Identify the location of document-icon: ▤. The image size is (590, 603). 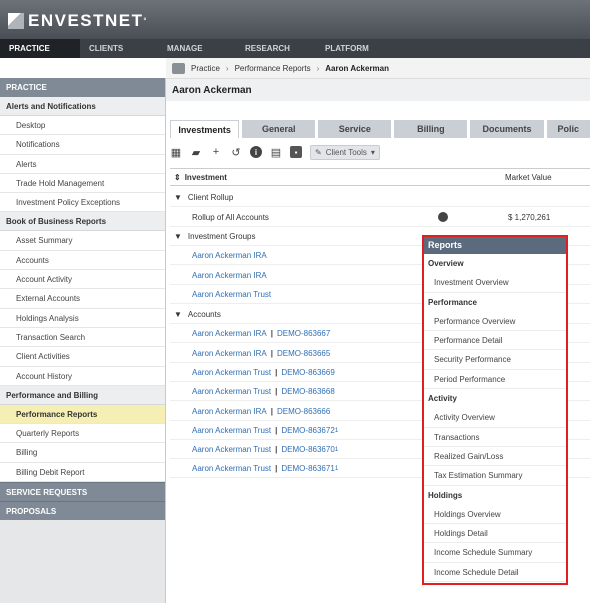
(276, 152).